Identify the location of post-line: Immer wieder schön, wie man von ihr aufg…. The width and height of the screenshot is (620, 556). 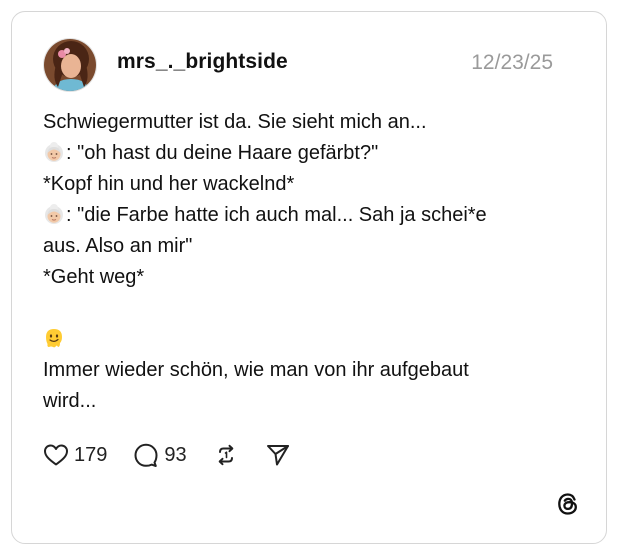
(256, 370).